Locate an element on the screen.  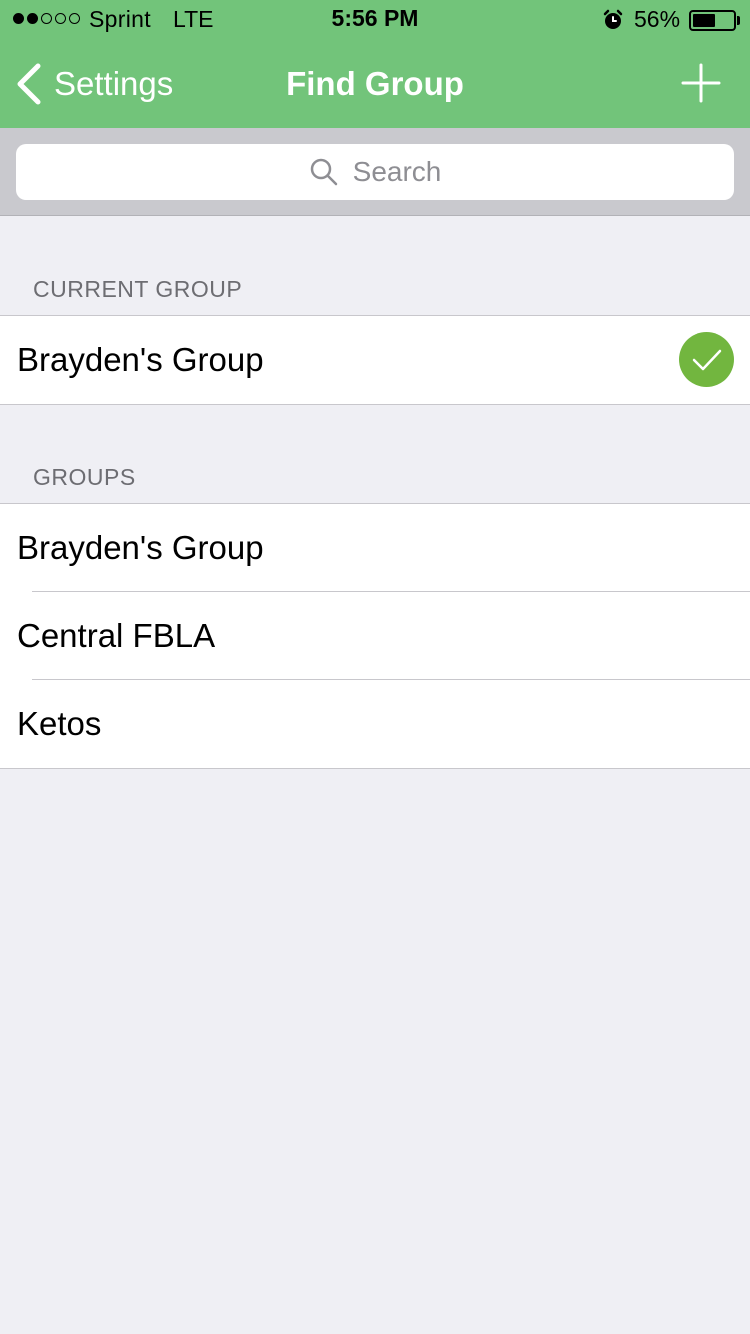
search-input: Search is located at coordinates (375, 172).